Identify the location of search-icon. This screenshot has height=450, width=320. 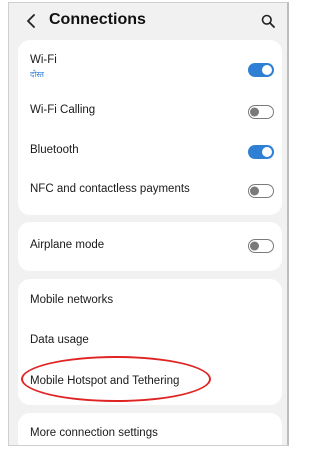
(268, 21).